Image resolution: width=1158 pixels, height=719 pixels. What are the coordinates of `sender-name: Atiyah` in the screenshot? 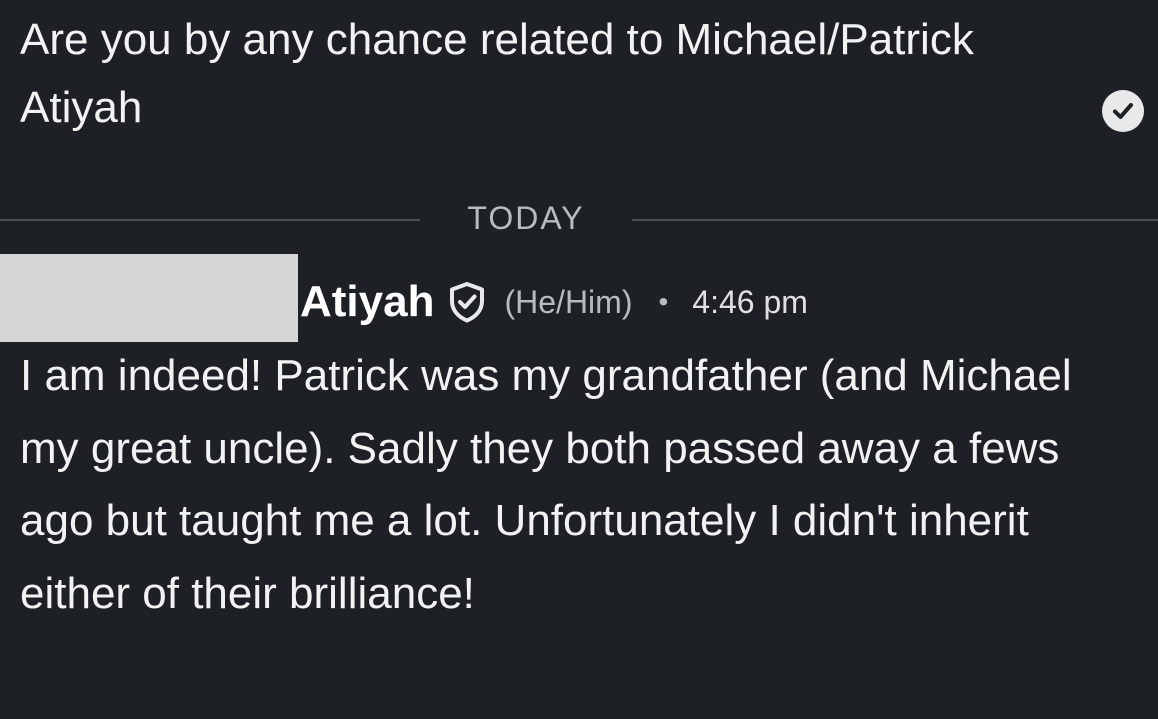 It's located at (367, 302).